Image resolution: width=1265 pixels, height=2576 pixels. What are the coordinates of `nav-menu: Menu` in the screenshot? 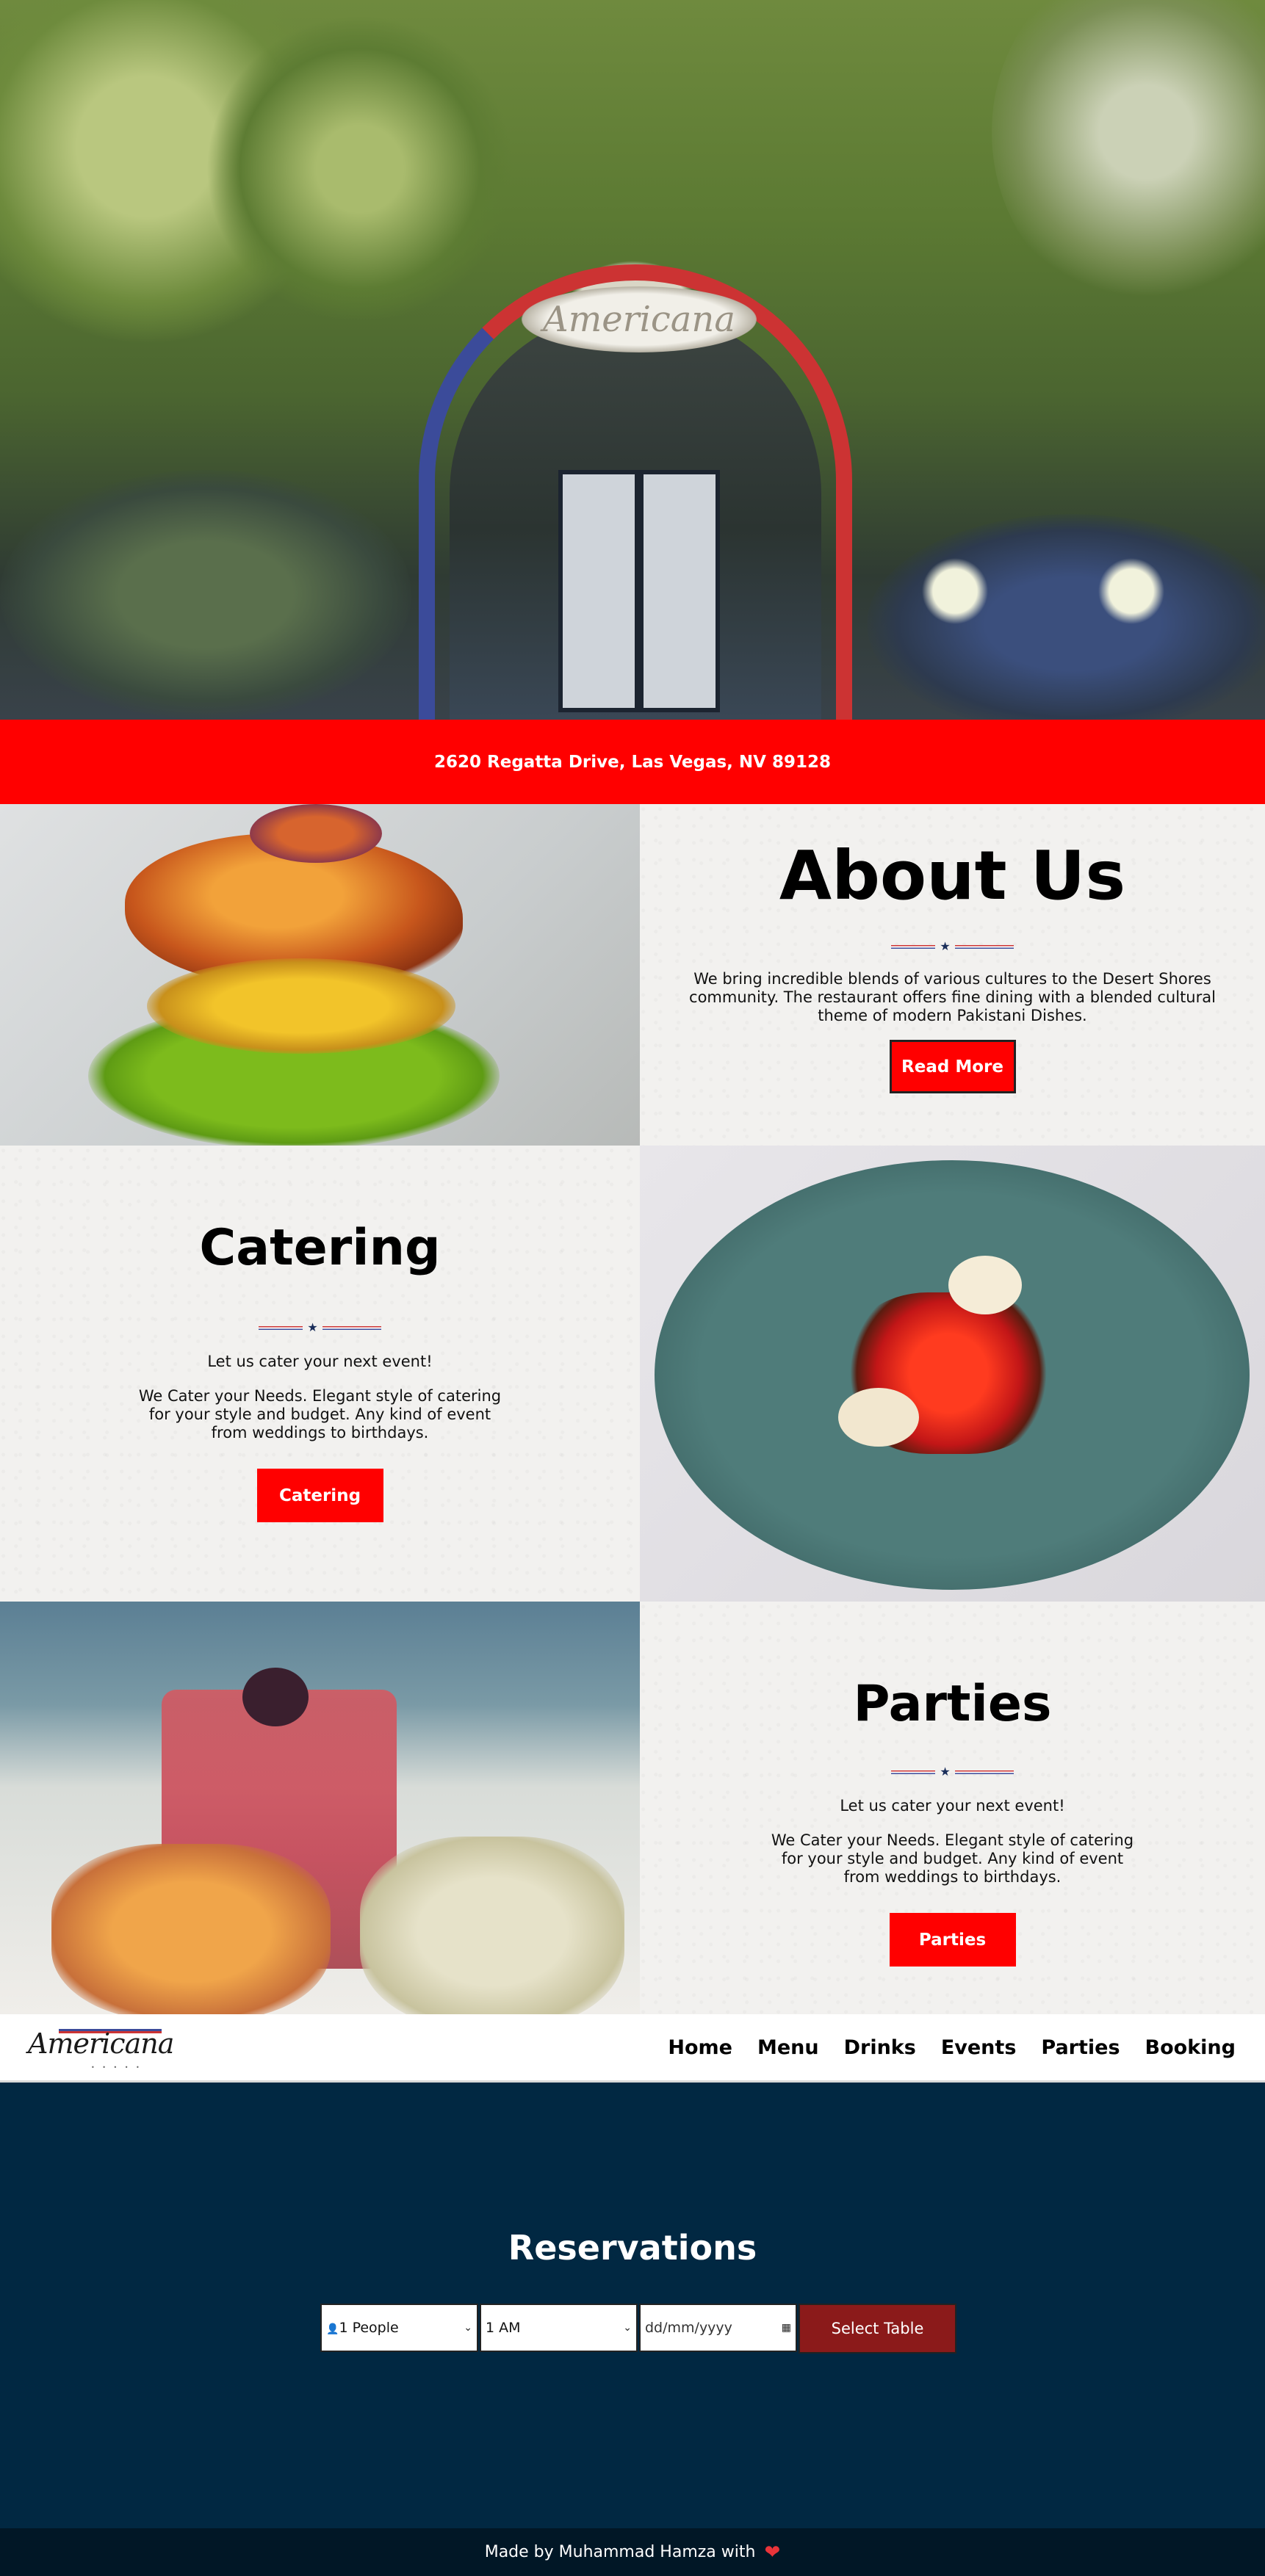 It's located at (788, 2047).